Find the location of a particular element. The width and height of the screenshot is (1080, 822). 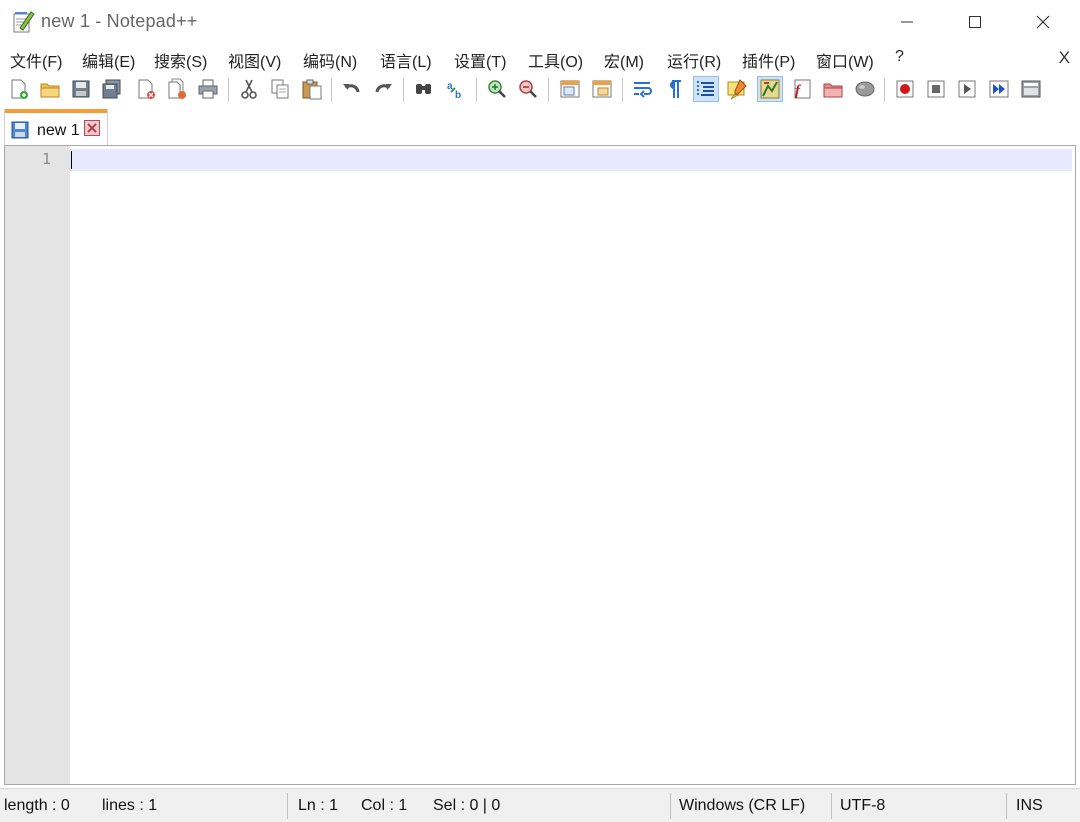

close-all-icon is located at coordinates (177, 88).